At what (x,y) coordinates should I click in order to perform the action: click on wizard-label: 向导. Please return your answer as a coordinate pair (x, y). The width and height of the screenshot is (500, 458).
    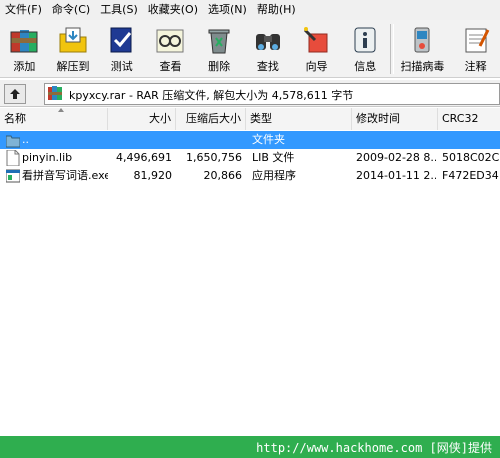
    Looking at the image, I should click on (316, 66).